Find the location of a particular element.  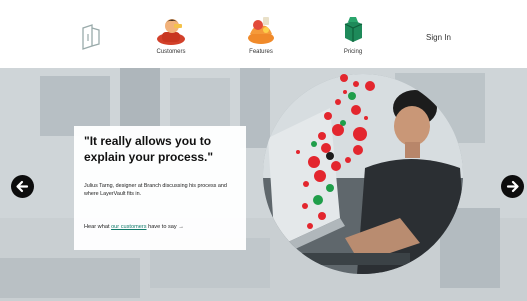

cta-suffix: have to say is located at coordinates (162, 227).